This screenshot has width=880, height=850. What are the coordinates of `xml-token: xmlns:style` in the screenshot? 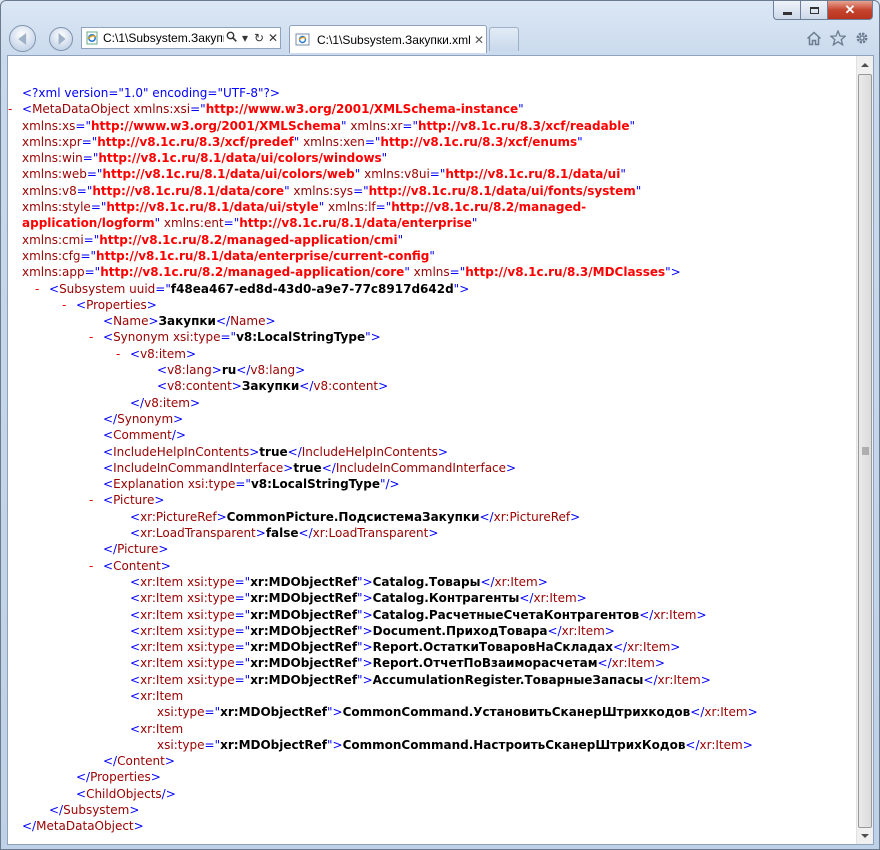 It's located at (56, 207).